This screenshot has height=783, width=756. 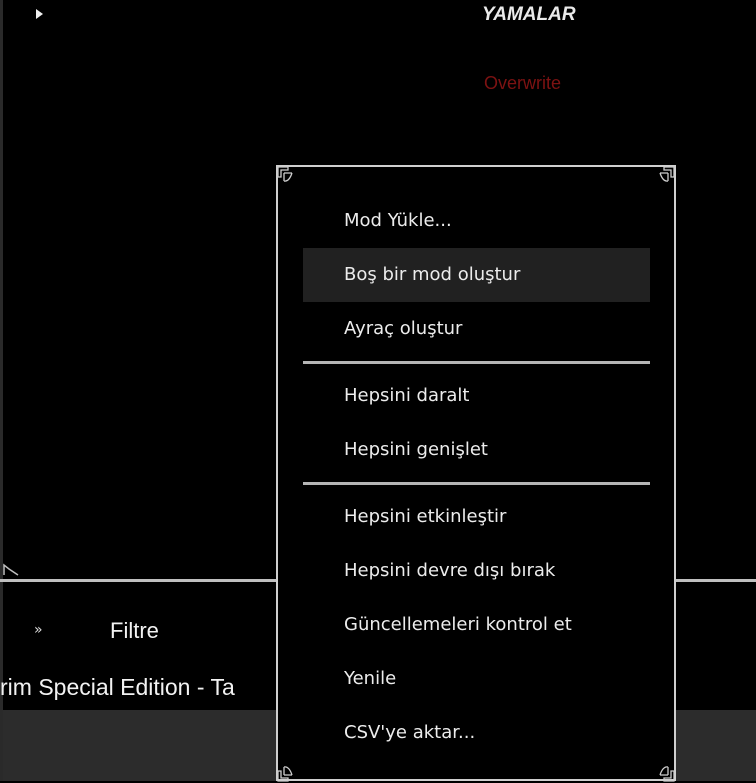 I want to click on play-icon, so click(x=39, y=14).